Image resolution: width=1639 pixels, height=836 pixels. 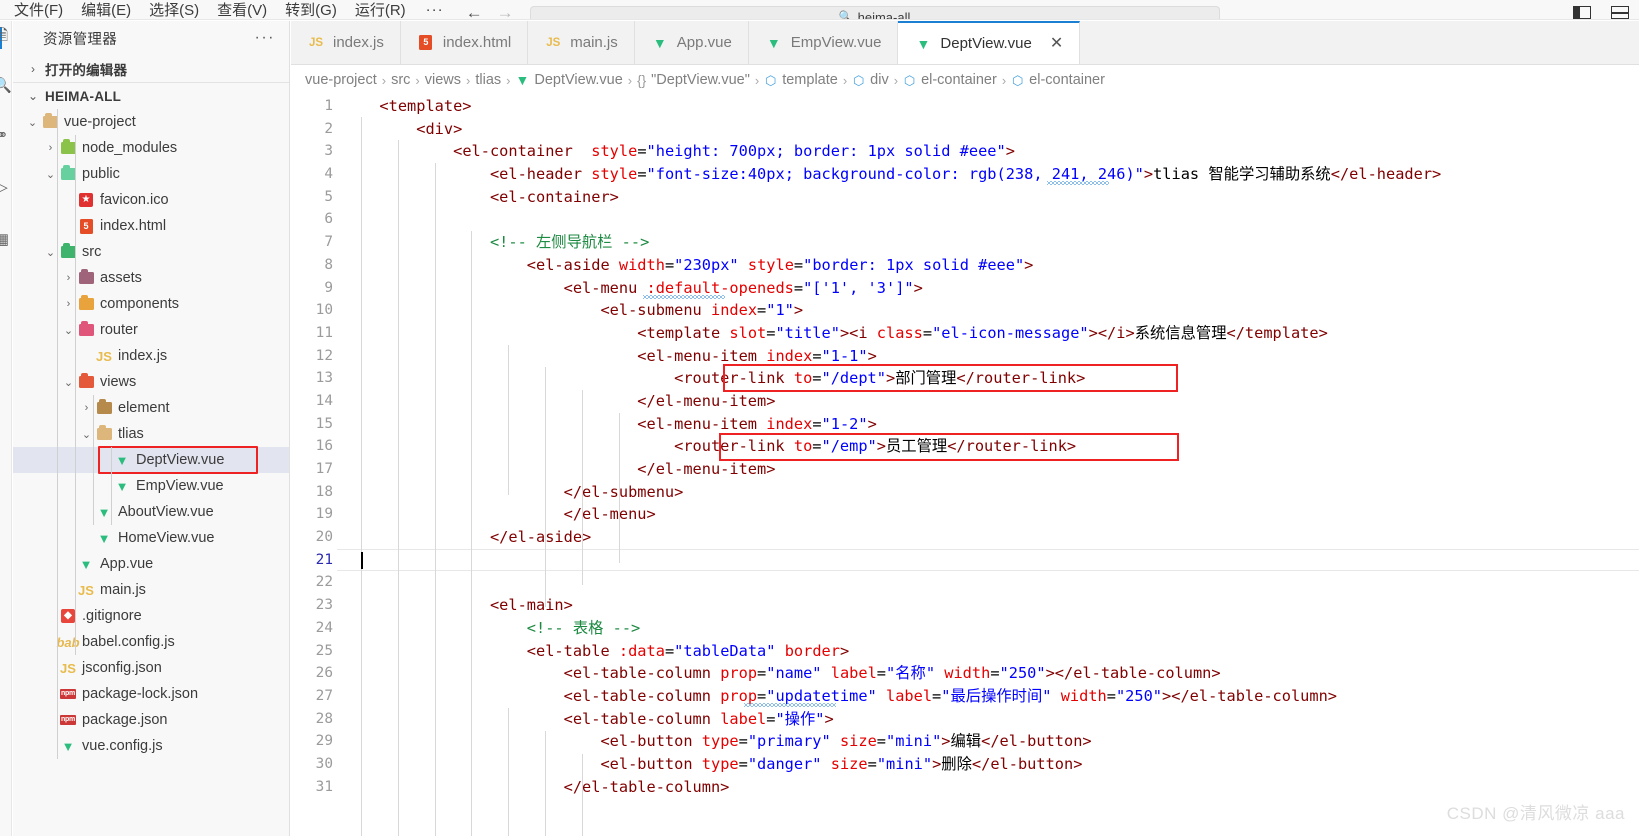 I want to click on editor-tab-main-js: JS main.js, so click(x=581, y=42).